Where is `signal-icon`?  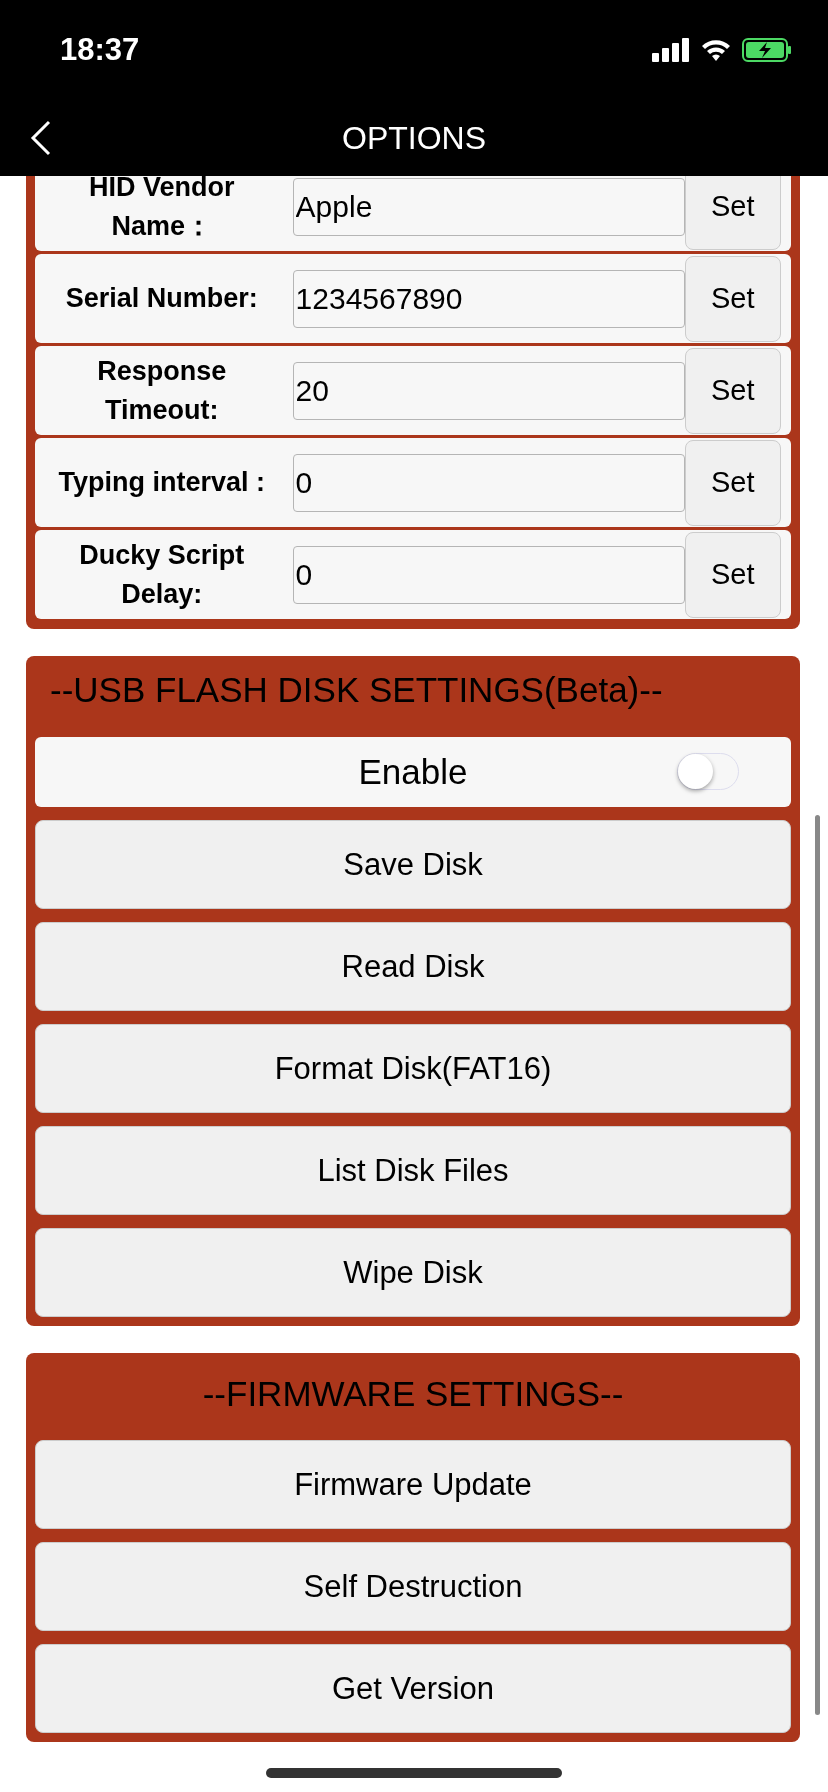
signal-icon is located at coordinates (671, 50).